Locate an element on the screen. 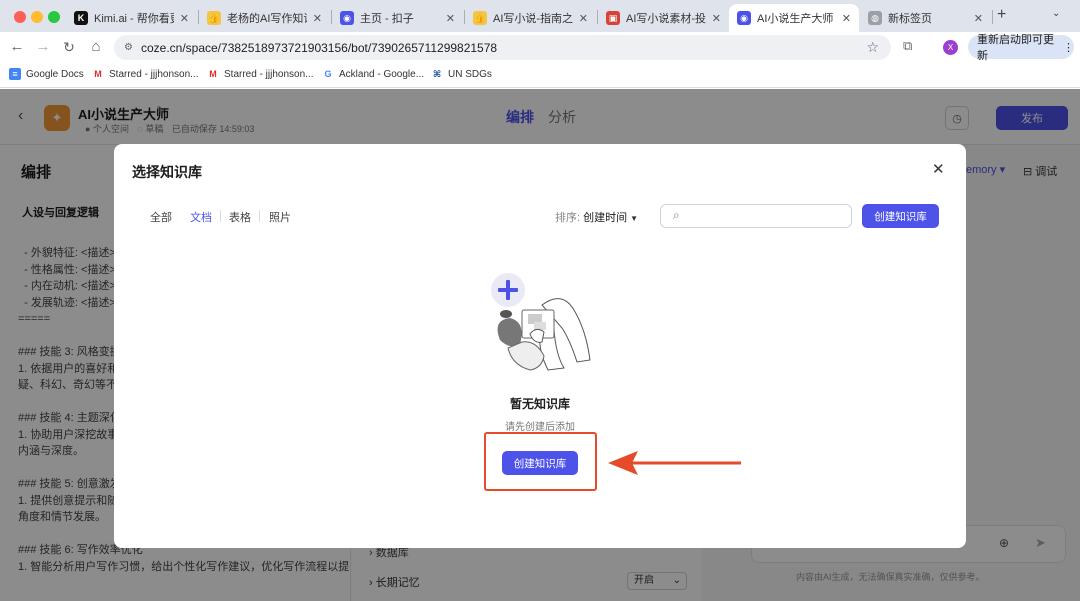 This screenshot has width=1080, height=601. browser-tab-kimi: K Kimi.ai - 帮你看更大 ✕ is located at coordinates (131, 18).